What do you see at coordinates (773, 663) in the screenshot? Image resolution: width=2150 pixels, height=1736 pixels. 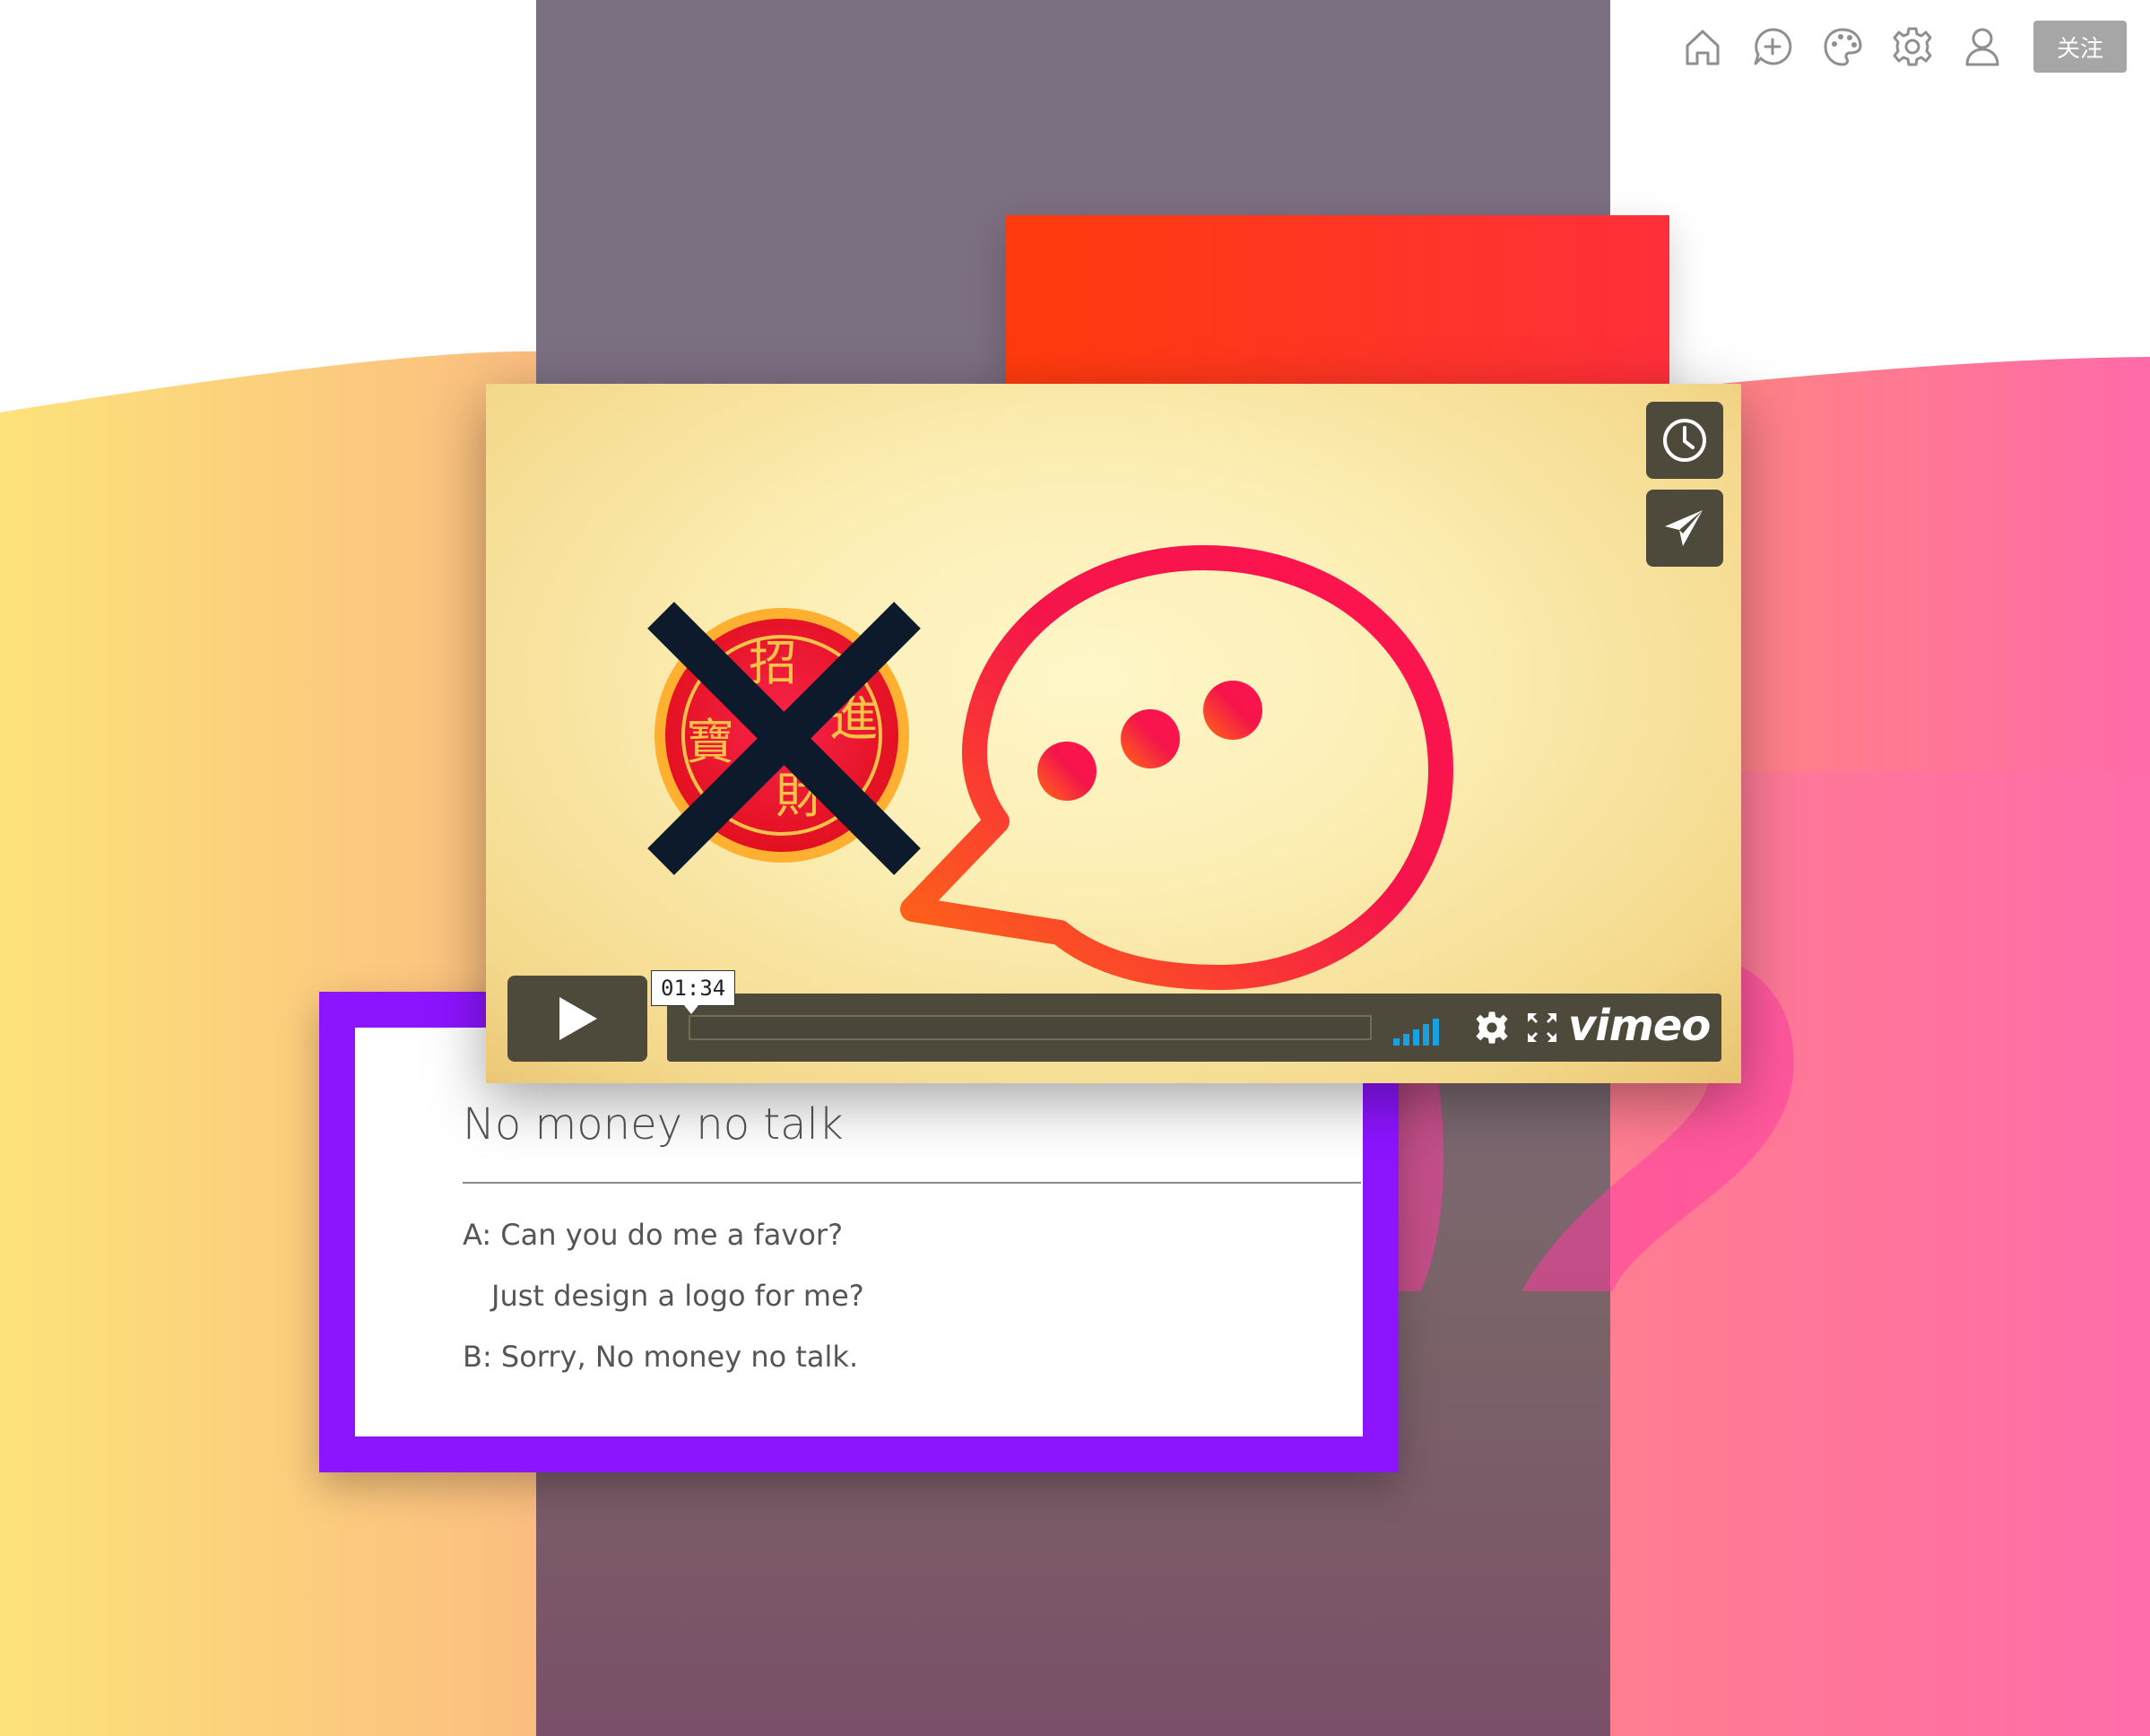 I see `coin-char-top: 招` at bounding box center [773, 663].